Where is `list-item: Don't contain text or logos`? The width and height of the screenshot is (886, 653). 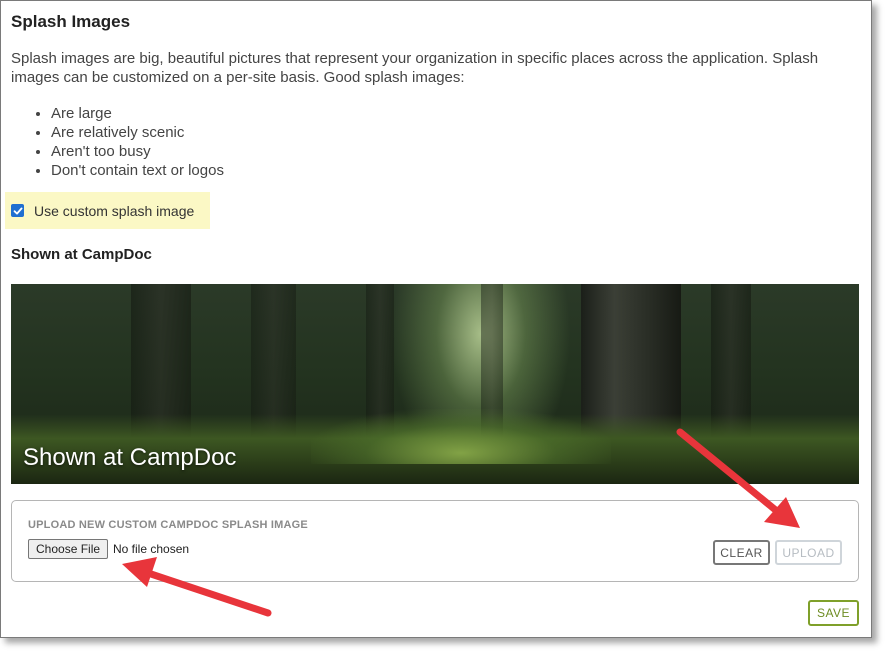 list-item: Don't contain text or logos is located at coordinates (137, 170).